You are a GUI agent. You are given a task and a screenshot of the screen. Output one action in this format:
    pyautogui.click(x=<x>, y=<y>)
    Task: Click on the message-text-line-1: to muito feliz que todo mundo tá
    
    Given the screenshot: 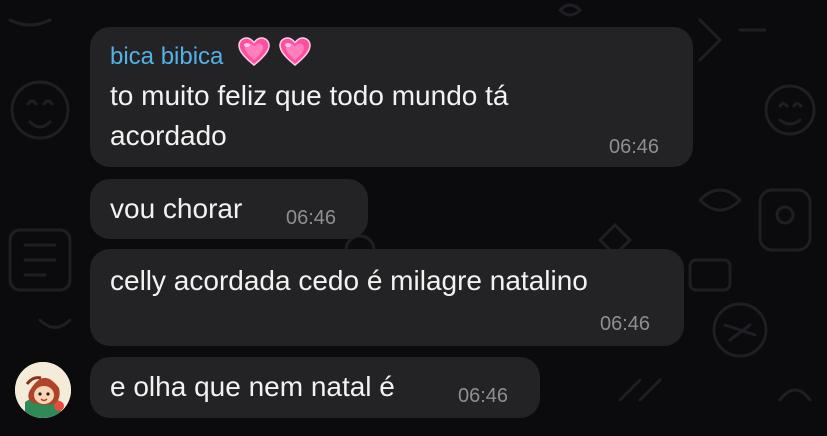 What is the action you would take?
    pyautogui.click(x=309, y=95)
    